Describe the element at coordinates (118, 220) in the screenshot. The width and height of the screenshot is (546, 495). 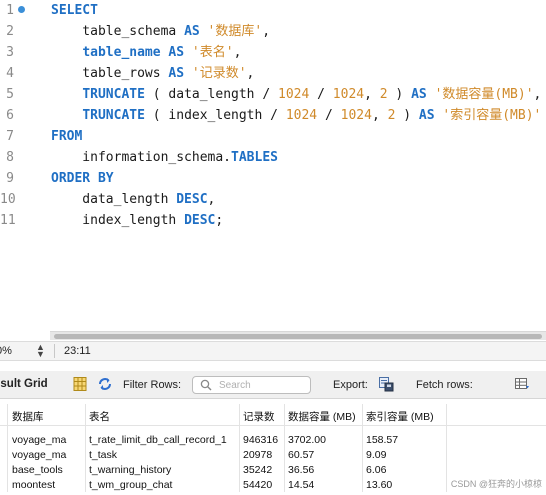
I see `sql-text: index_length` at that location.